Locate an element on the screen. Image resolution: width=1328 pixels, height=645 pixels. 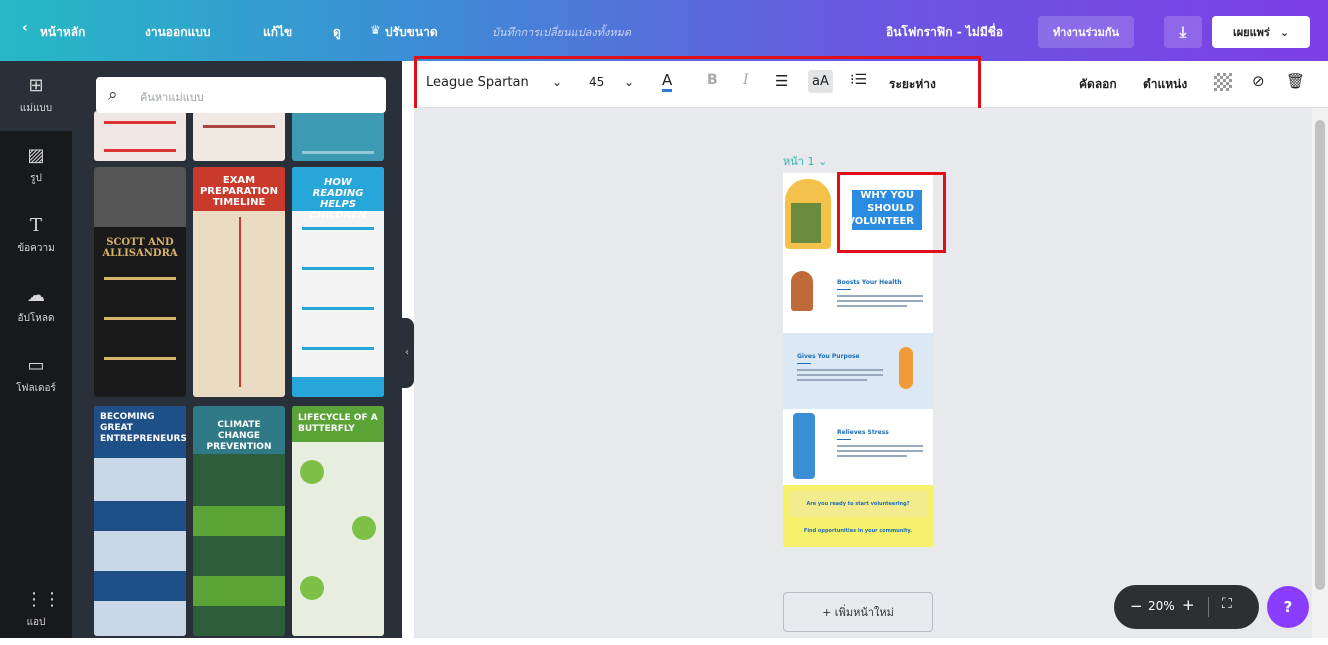
template-title: CLIMATE CHANGE PREVENTION is located at coordinates (239, 436).